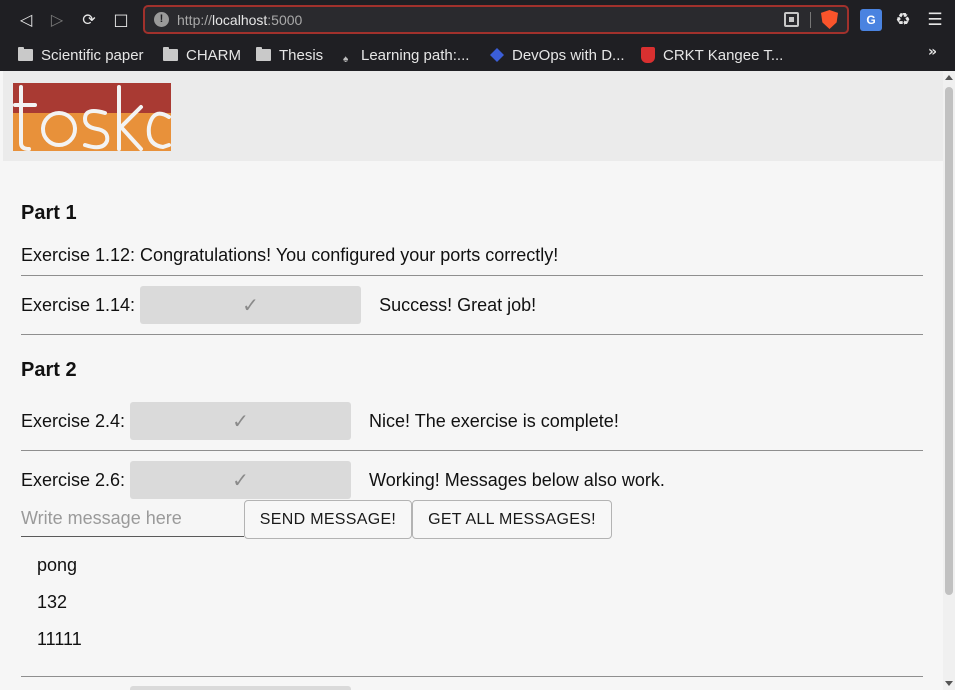  What do you see at coordinates (49, 213) in the screenshot?
I see `section-title-part-1: Part 1` at bounding box center [49, 213].